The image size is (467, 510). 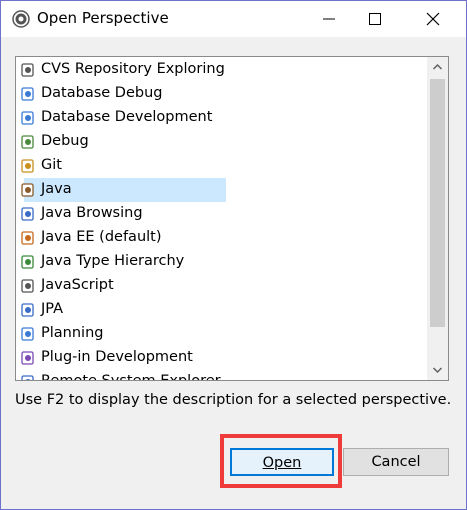 What do you see at coordinates (117, 357) in the screenshot?
I see `perspective-label: Plug-in Development` at bounding box center [117, 357].